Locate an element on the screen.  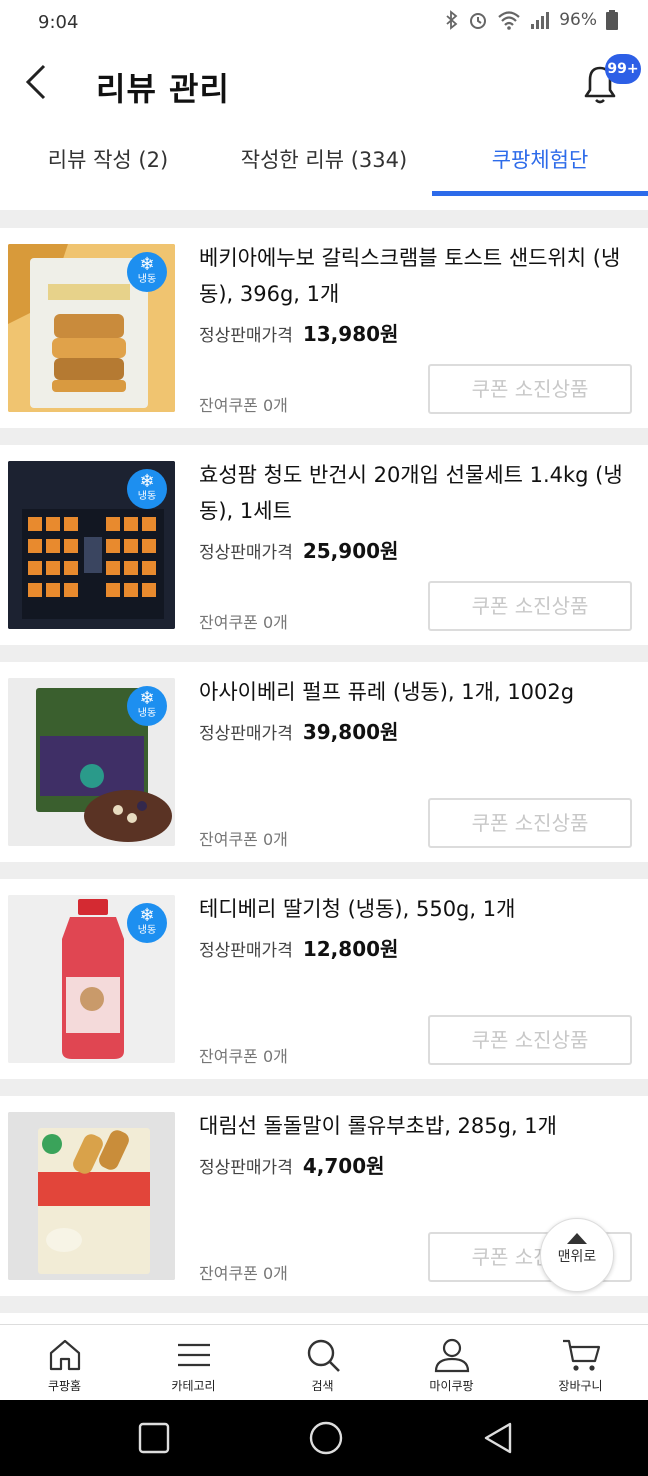
rolled-yubu-sushi-image is located at coordinates (91, 1196).